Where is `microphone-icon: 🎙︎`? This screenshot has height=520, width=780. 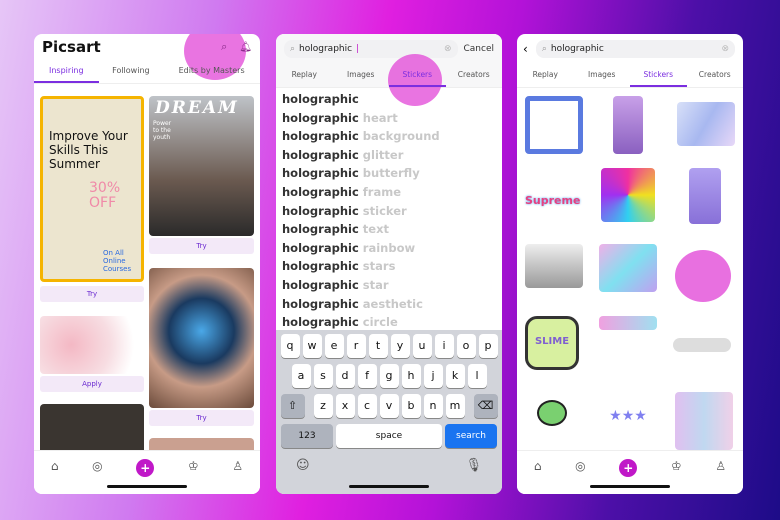 microphone-icon: 🎙︎ is located at coordinates (473, 465).